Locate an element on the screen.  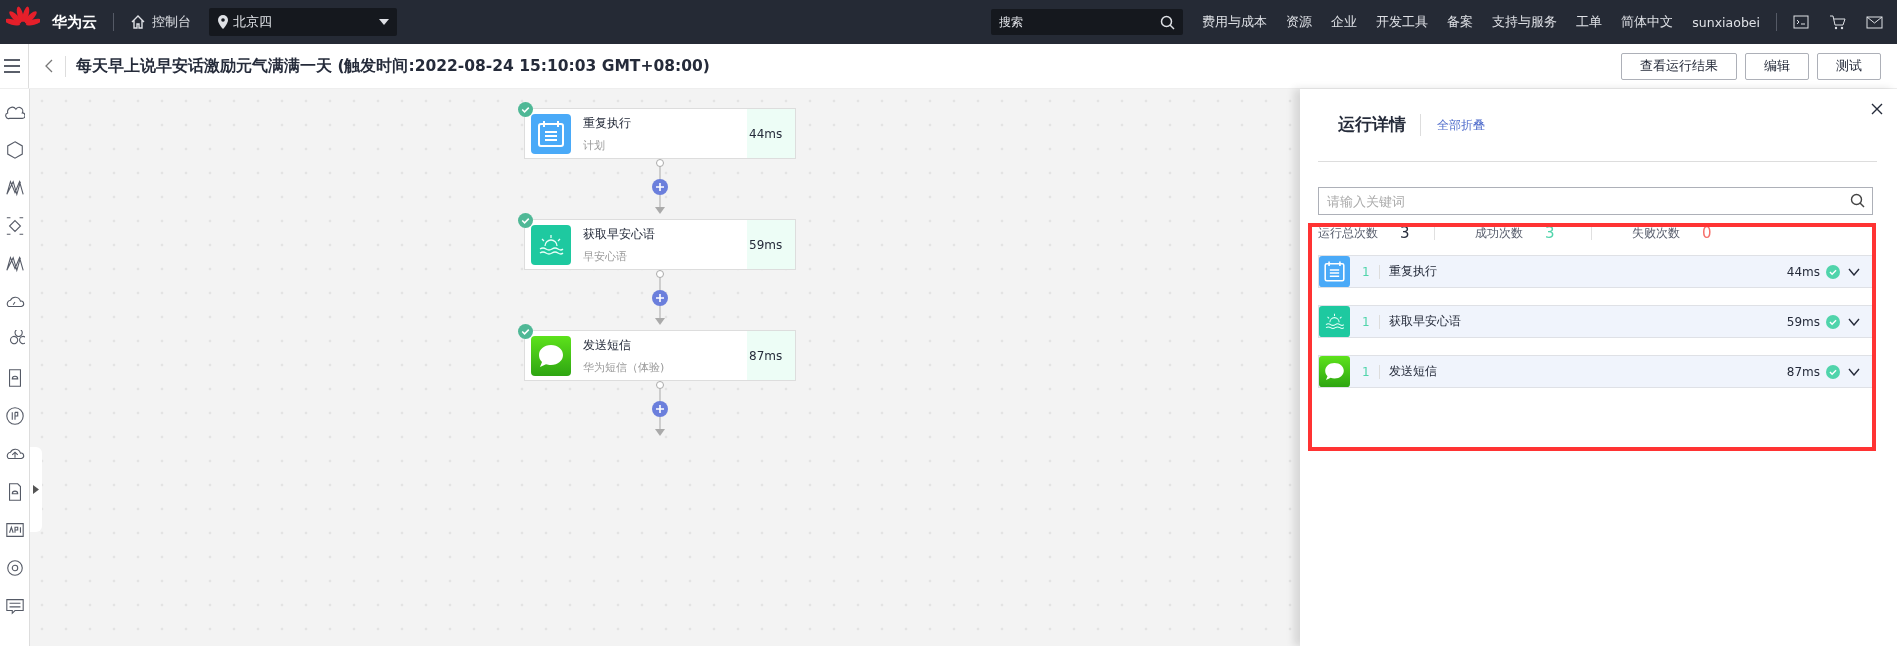
mail-icon is located at coordinates (1874, 22).